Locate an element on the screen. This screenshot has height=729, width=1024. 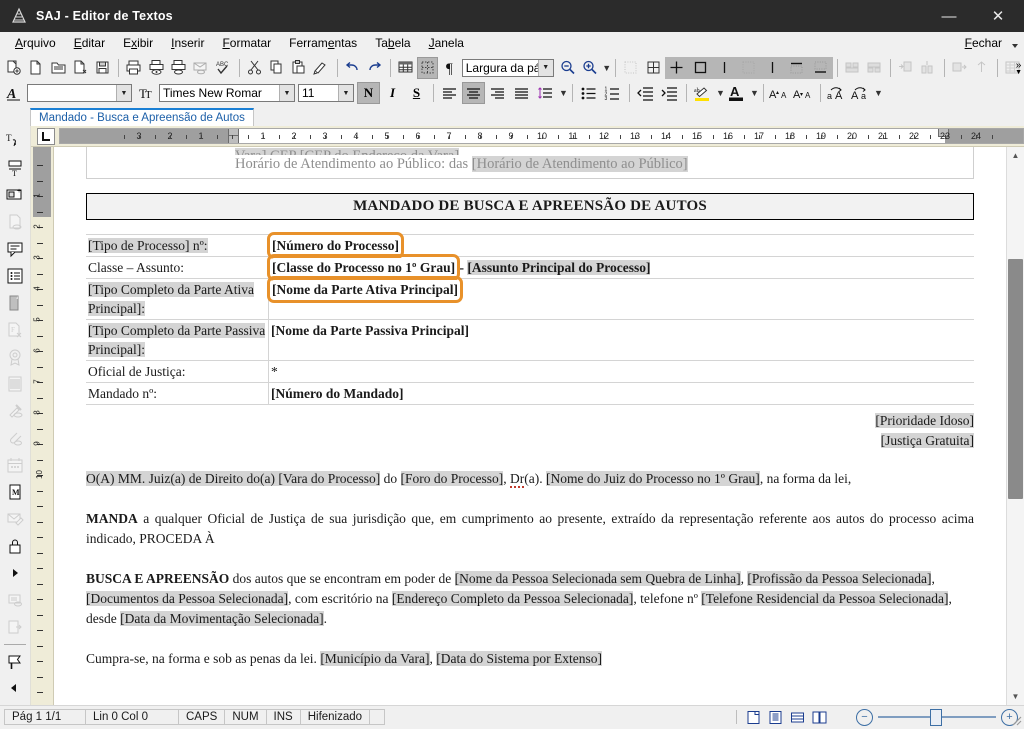
page-break-tool-icon is located at coordinates (15, 303).